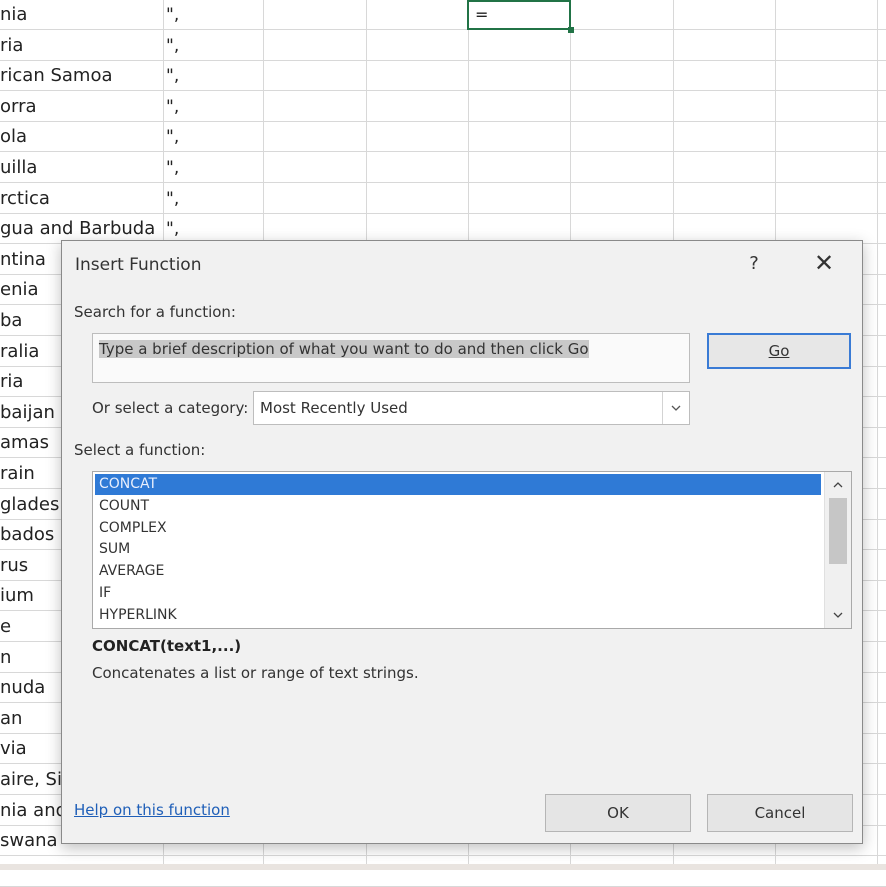 The image size is (886, 887). What do you see at coordinates (443, 867) in the screenshot?
I see `sheet-bottom-strip` at bounding box center [443, 867].